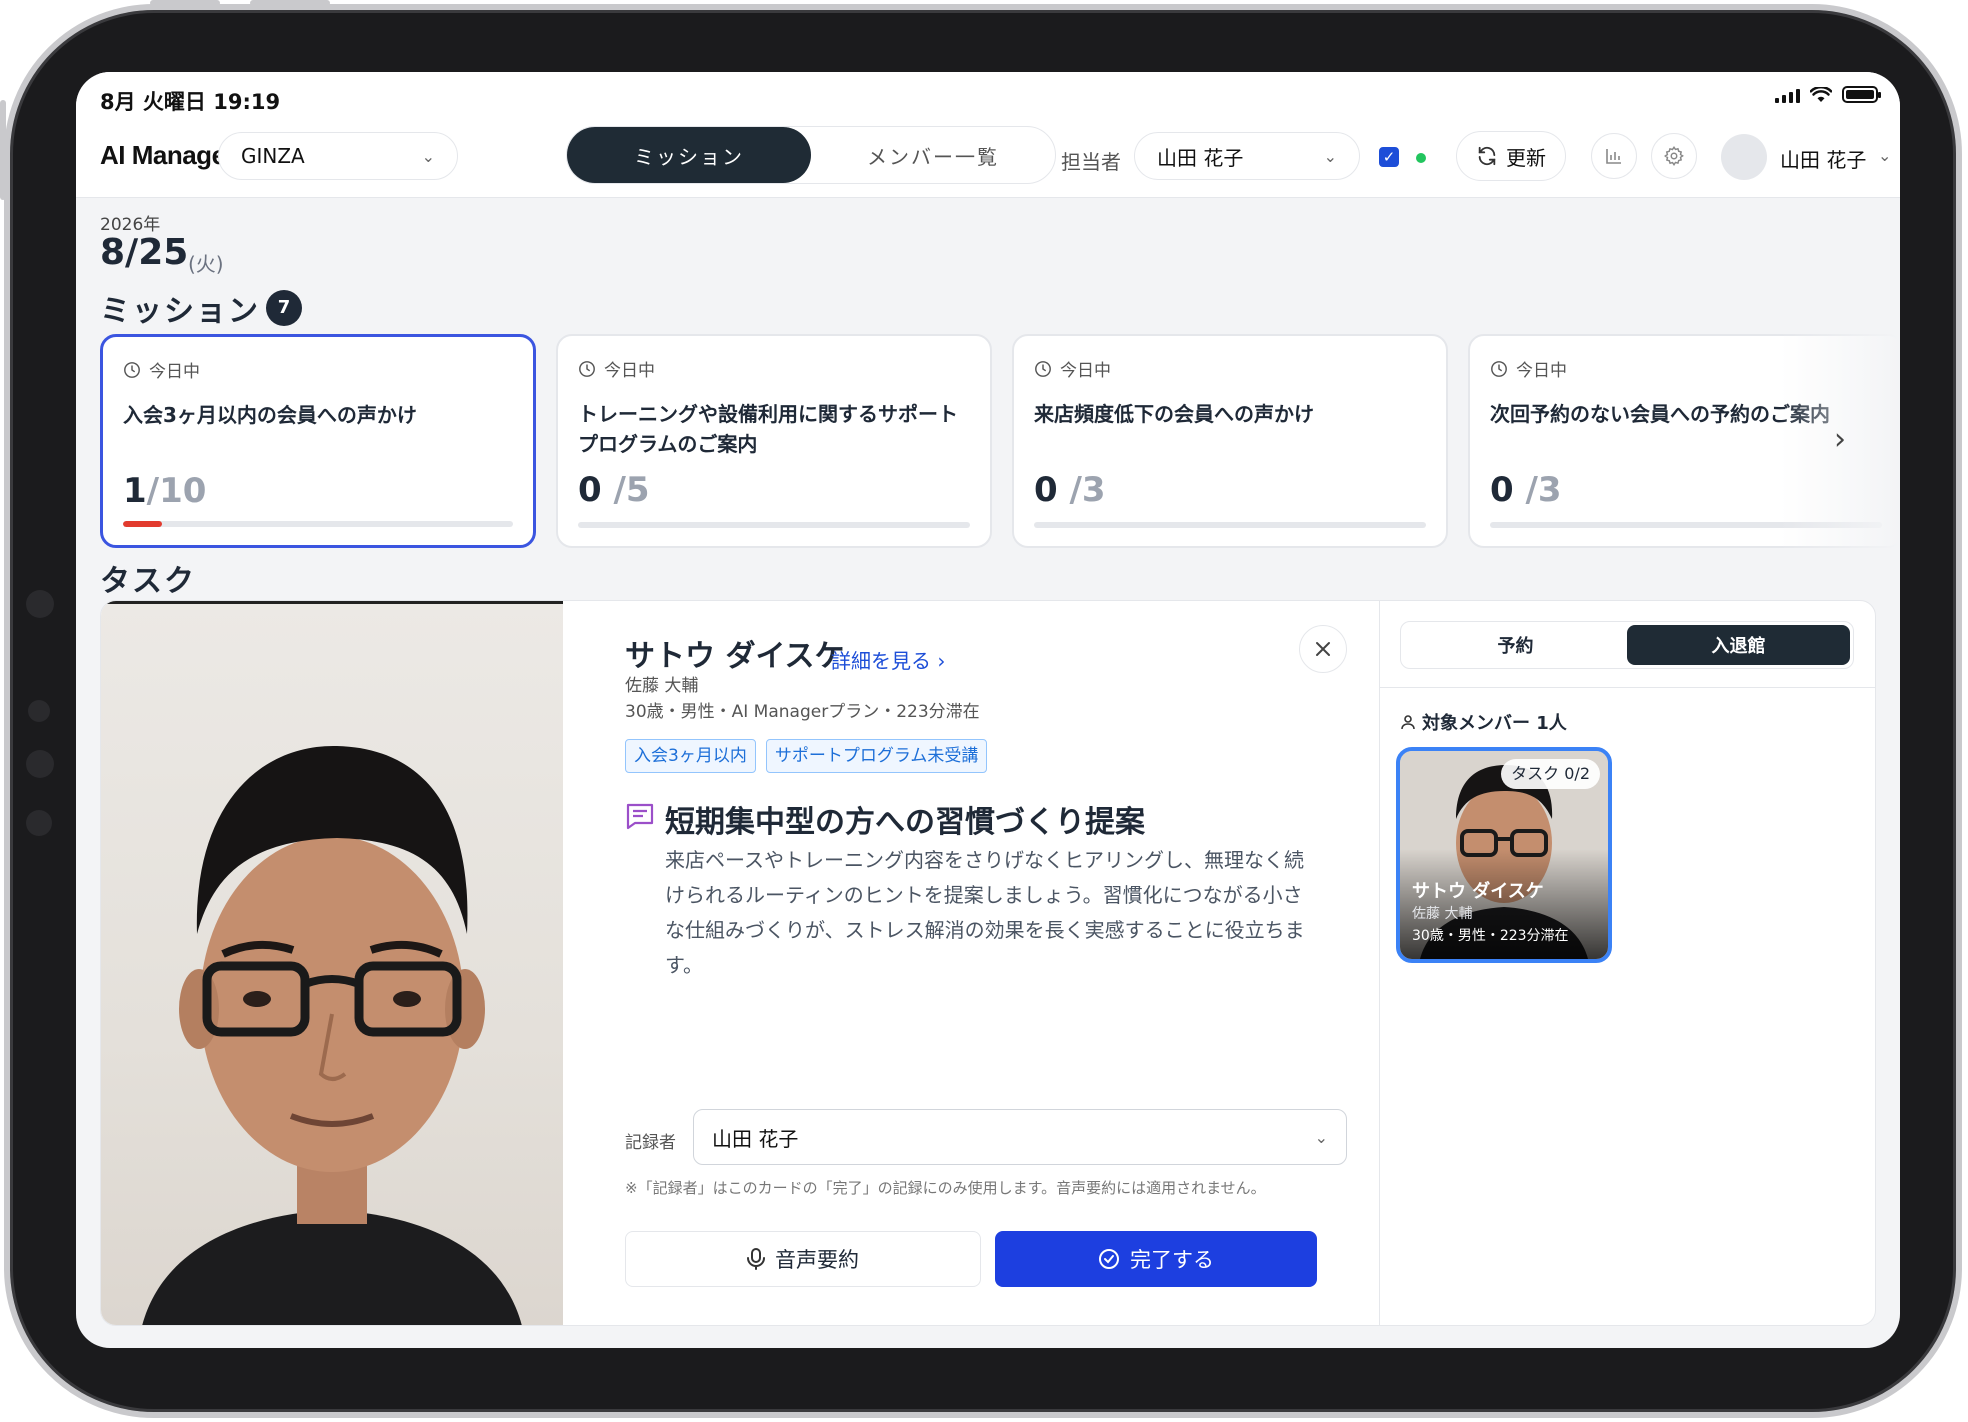  Describe the element at coordinates (1487, 156) in the screenshot. I see `refresh-icon` at that location.